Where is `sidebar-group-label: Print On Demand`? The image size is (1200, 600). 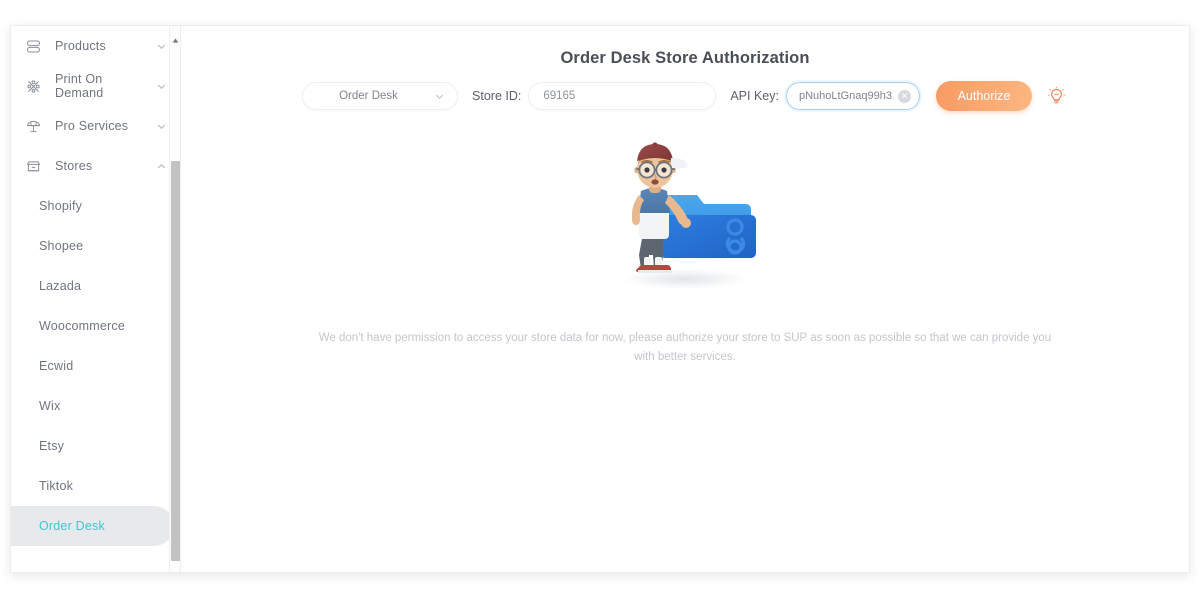
sidebar-group-label: Print On Demand is located at coordinates (79, 86).